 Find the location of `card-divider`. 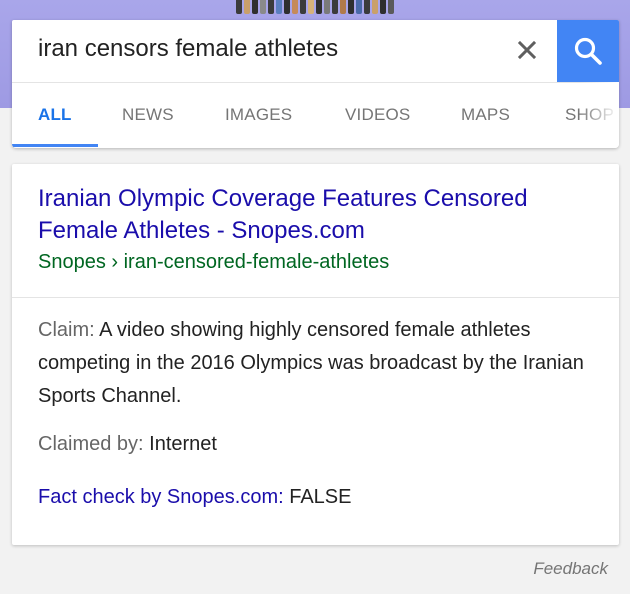

card-divider is located at coordinates (315, 297).